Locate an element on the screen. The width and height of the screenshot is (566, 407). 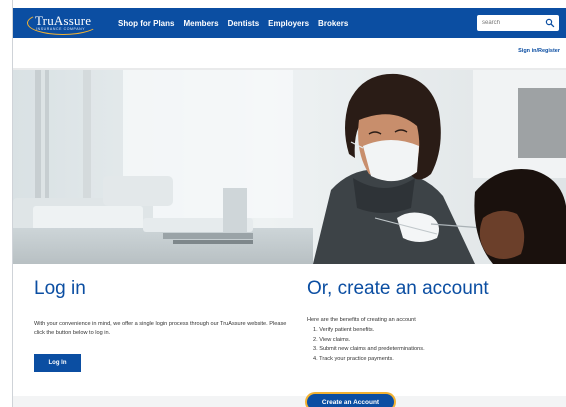
nav-dentists: Dentists is located at coordinates (244, 23).